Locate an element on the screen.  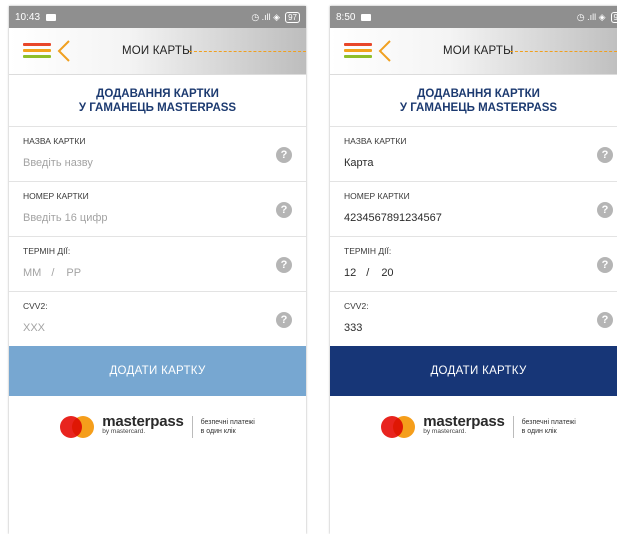
card-name-field: НАЗВА КАРТКИ Введіть назву ? is located at coordinates (157, 153).